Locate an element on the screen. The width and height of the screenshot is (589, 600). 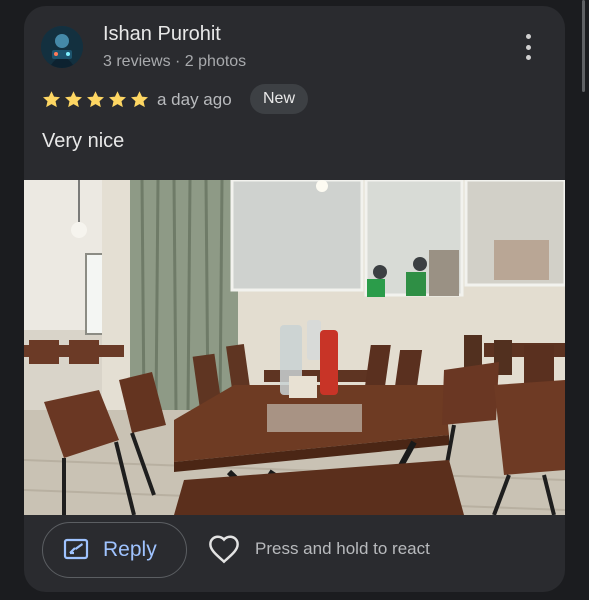
new-badge: New is located at coordinates (279, 99).